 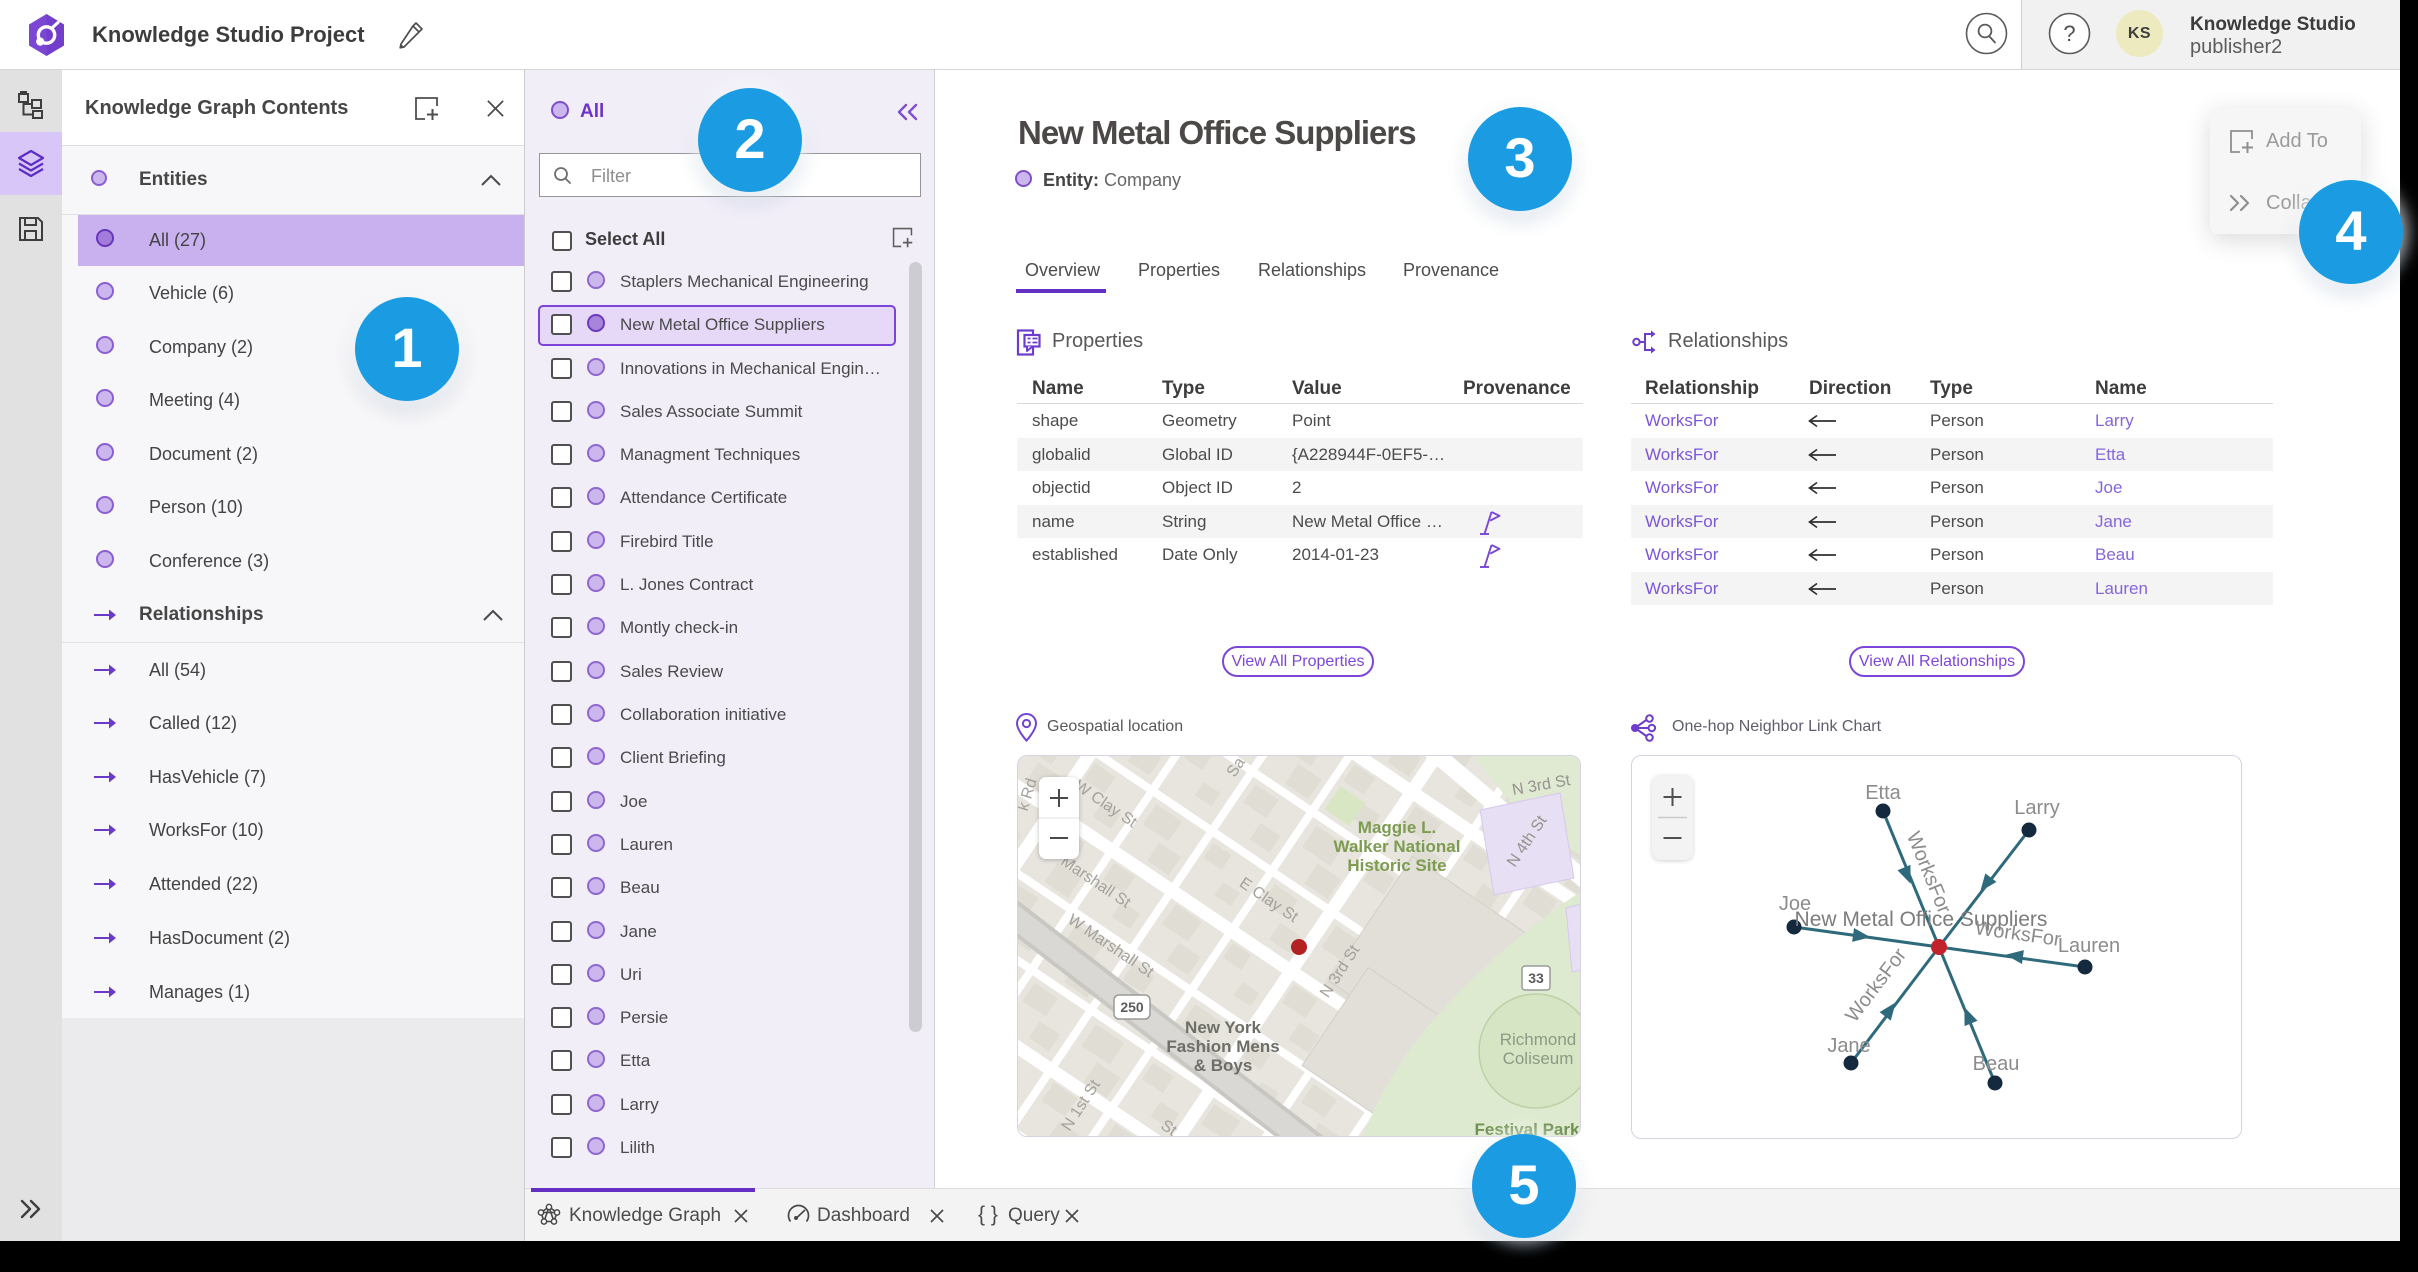 I want to click on svg-text: Walker National, so click(x=1397, y=846).